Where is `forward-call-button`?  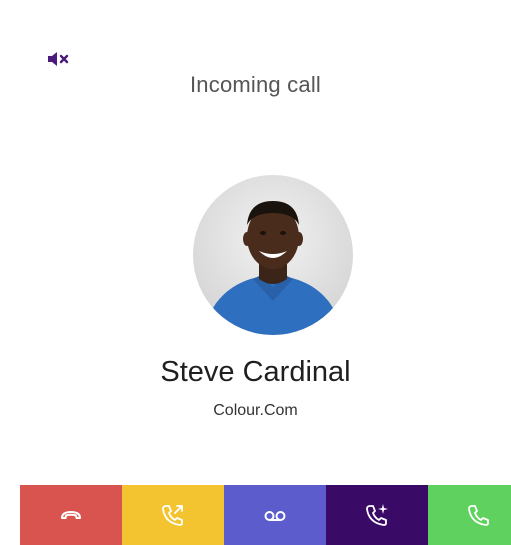 forward-call-button is located at coordinates (173, 515).